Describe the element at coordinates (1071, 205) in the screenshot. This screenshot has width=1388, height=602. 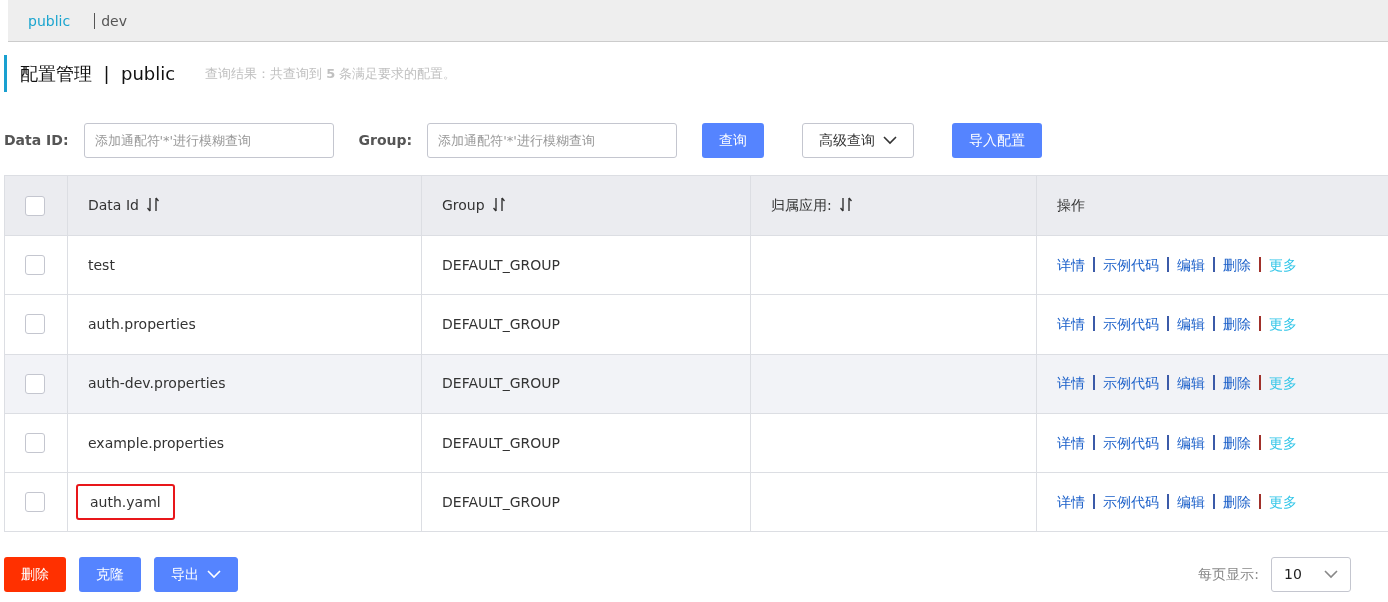
I see `column-header: 操作` at that location.